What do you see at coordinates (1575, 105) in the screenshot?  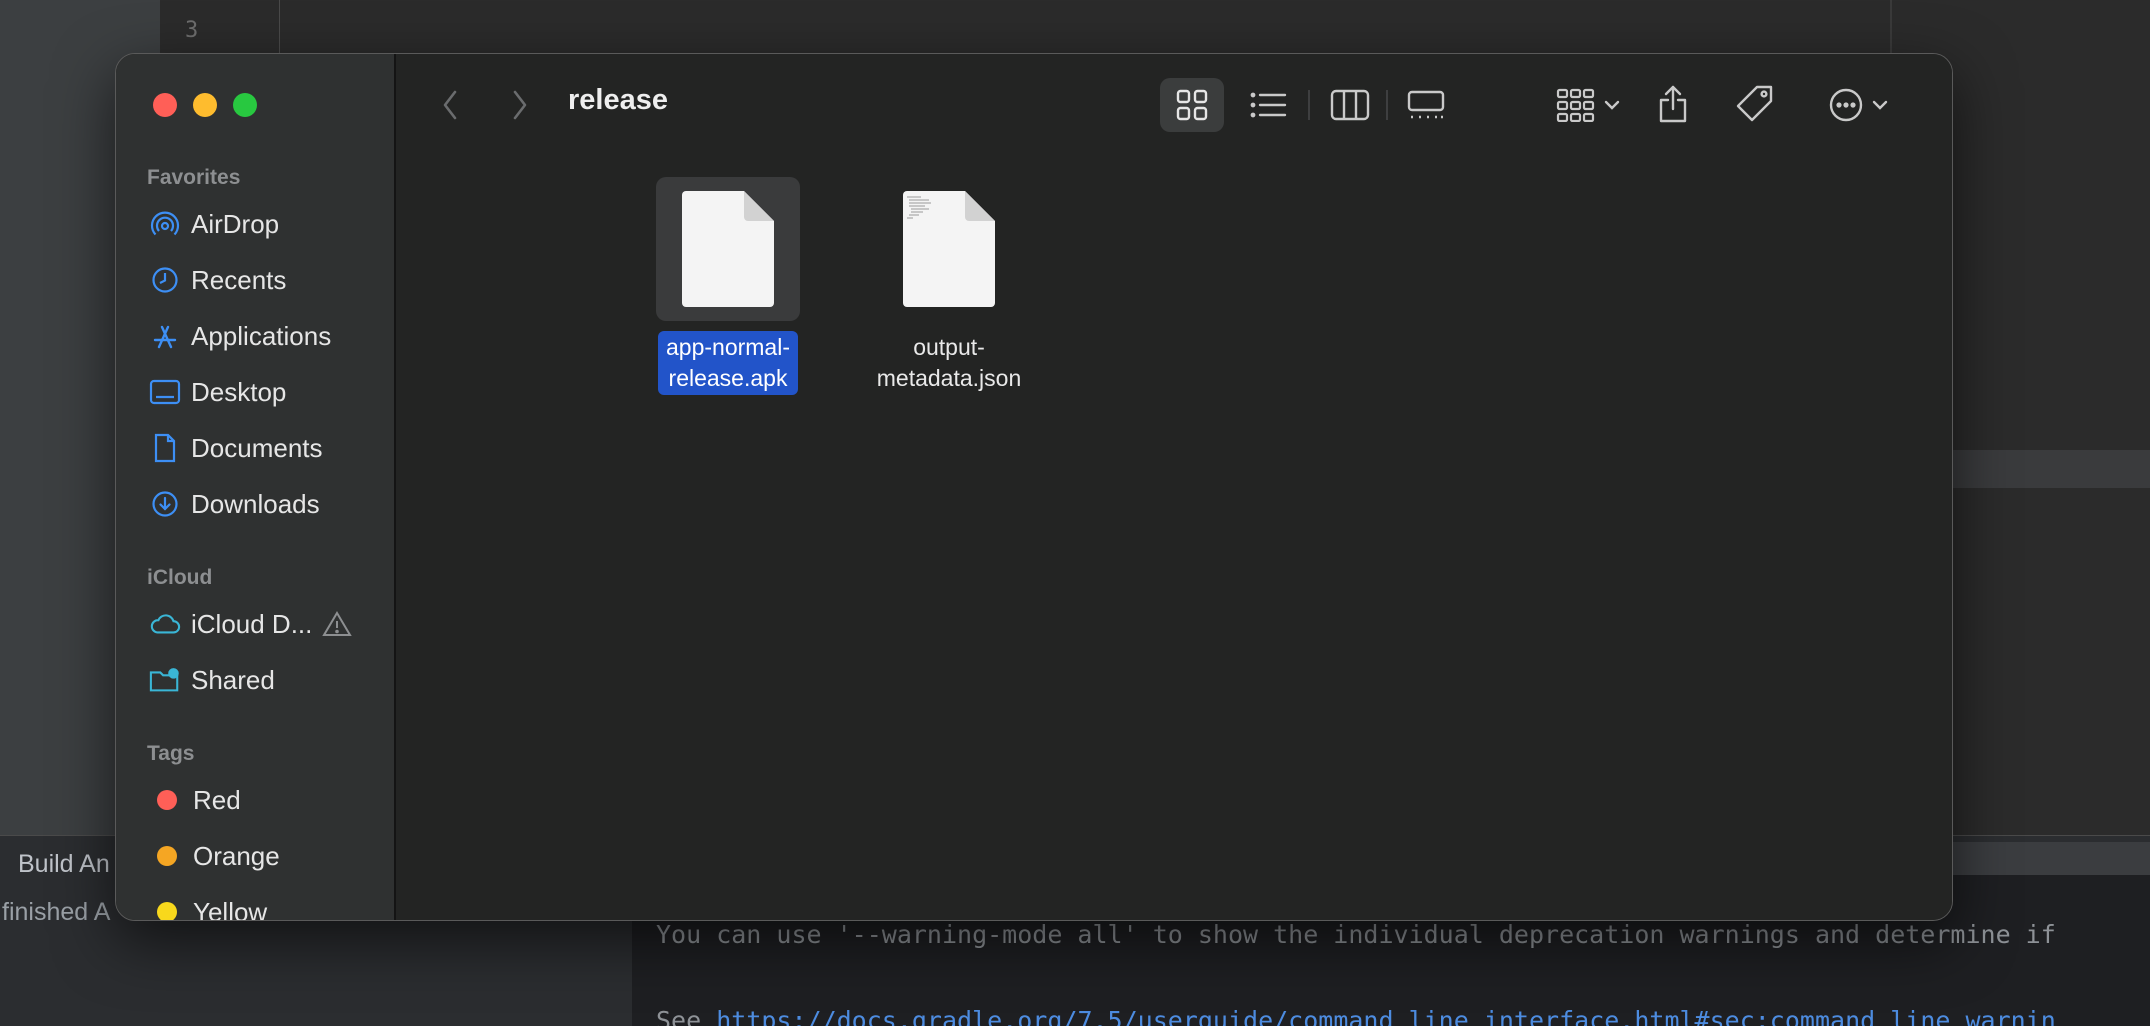 I see `group-grid-icon` at bounding box center [1575, 105].